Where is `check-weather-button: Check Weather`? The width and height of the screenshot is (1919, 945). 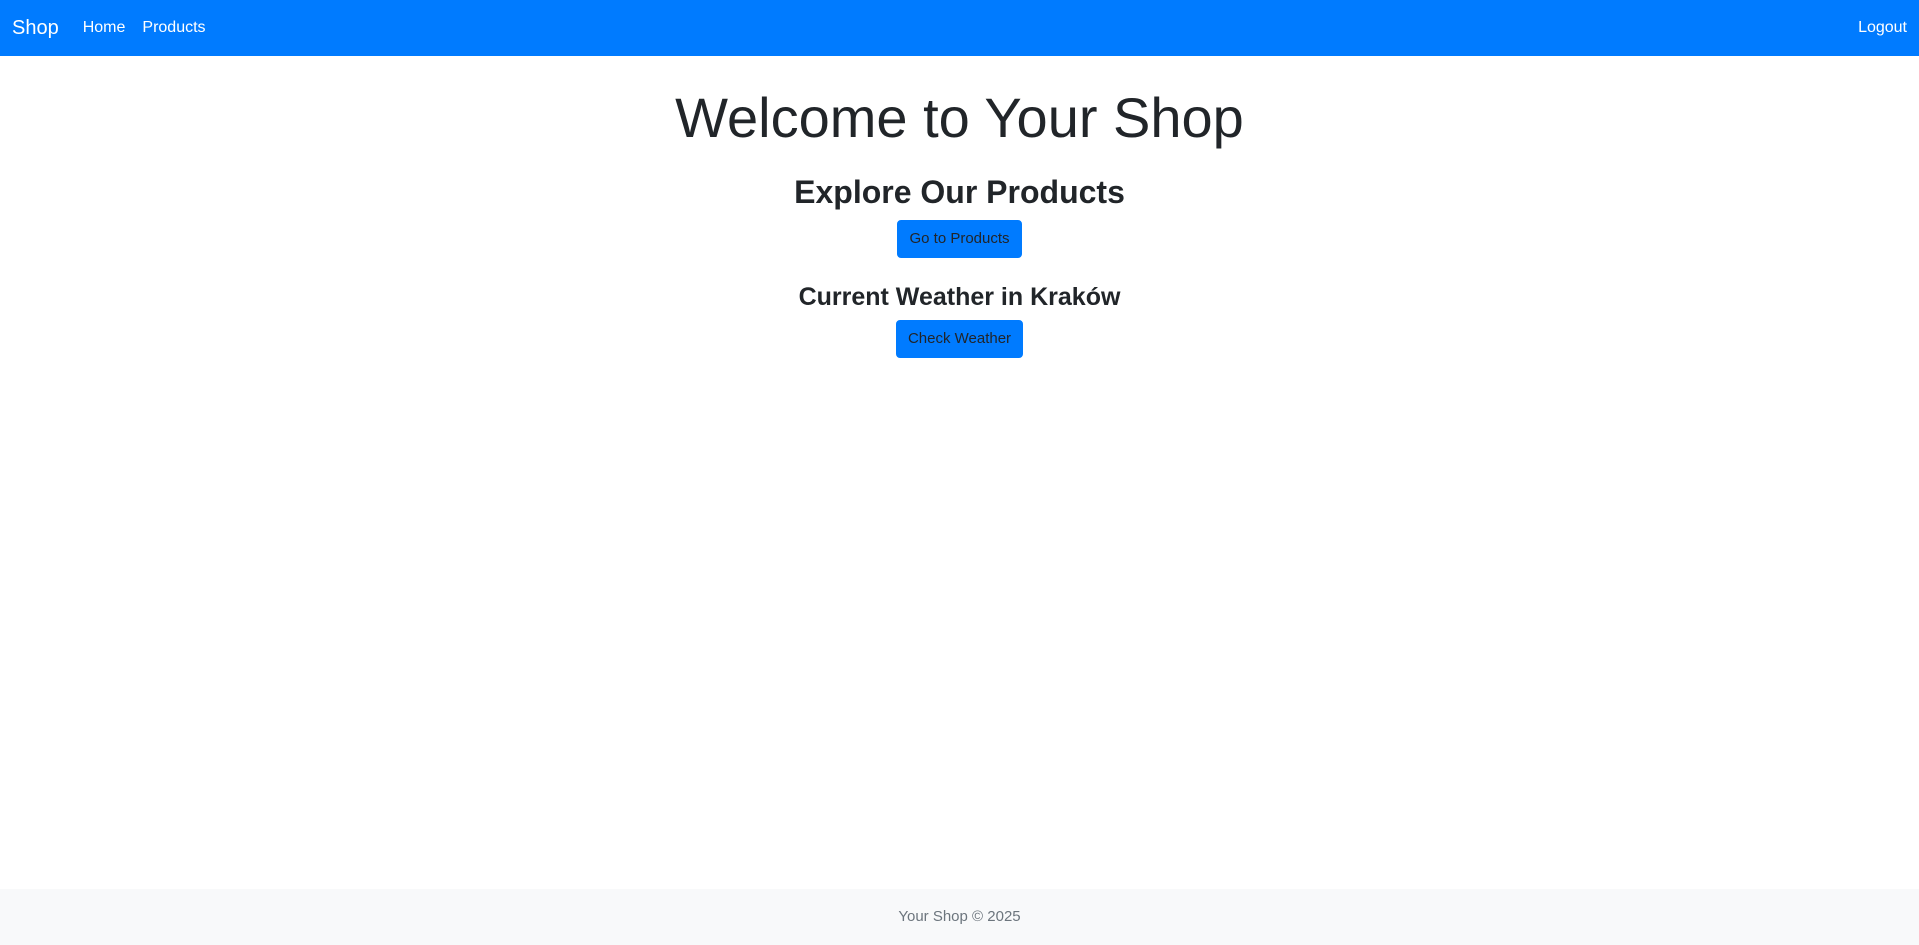
check-weather-button: Check Weather is located at coordinates (959, 338).